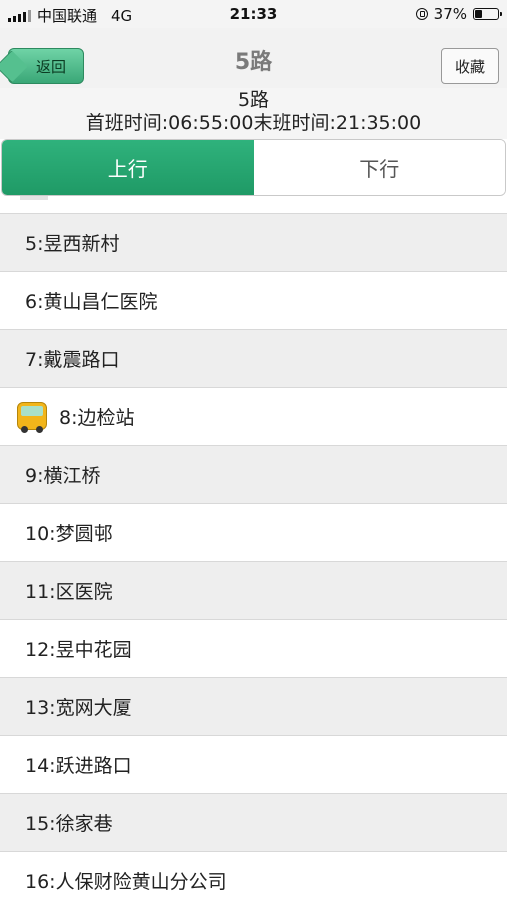  What do you see at coordinates (253, 205) in the screenshot?
I see `list-item-partial` at bounding box center [253, 205].